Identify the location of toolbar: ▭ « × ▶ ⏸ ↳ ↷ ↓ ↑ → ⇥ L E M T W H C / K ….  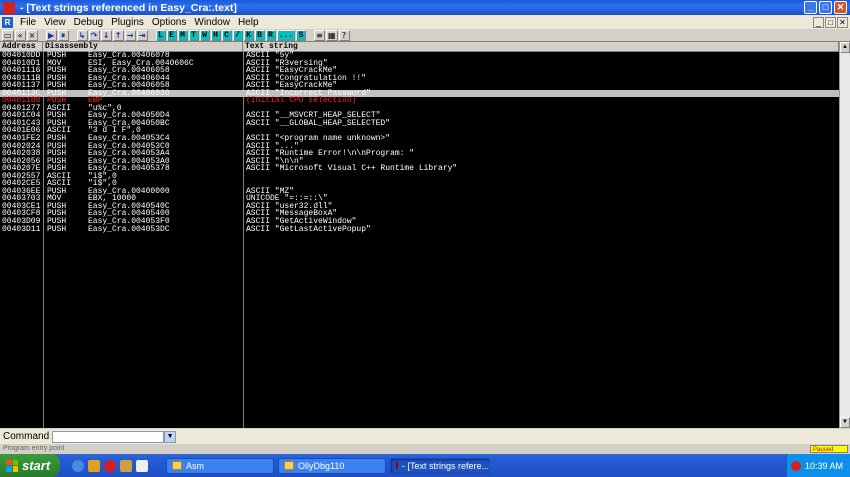
(425, 35).